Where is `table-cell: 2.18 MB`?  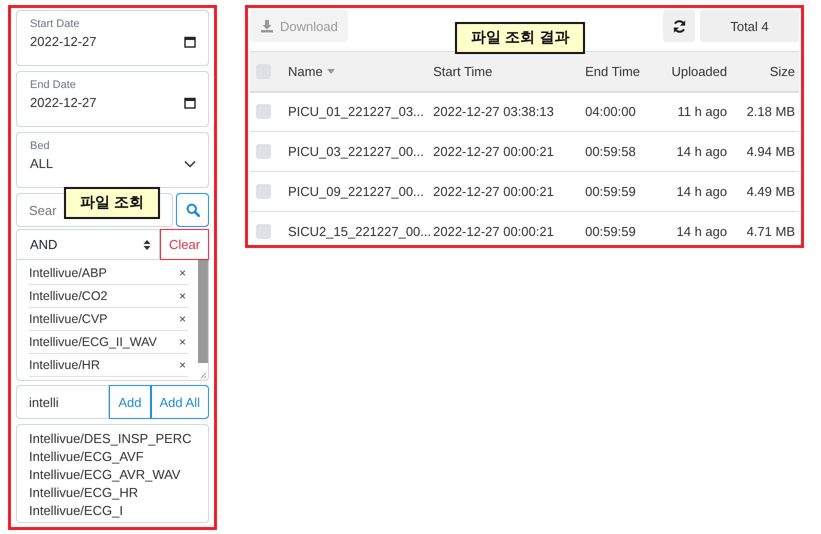 table-cell: 2.18 MB is located at coordinates (770, 112).